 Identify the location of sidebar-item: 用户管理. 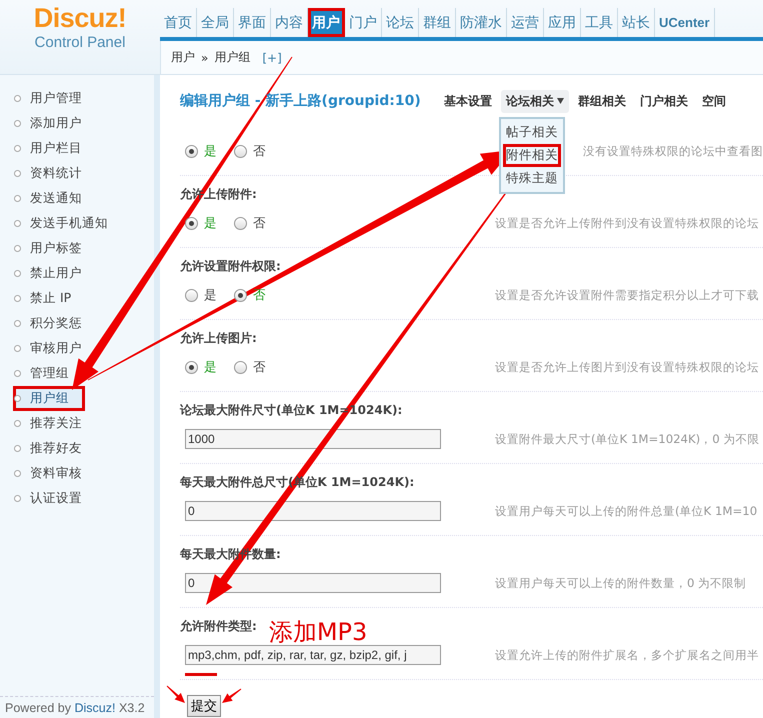
(77, 98).